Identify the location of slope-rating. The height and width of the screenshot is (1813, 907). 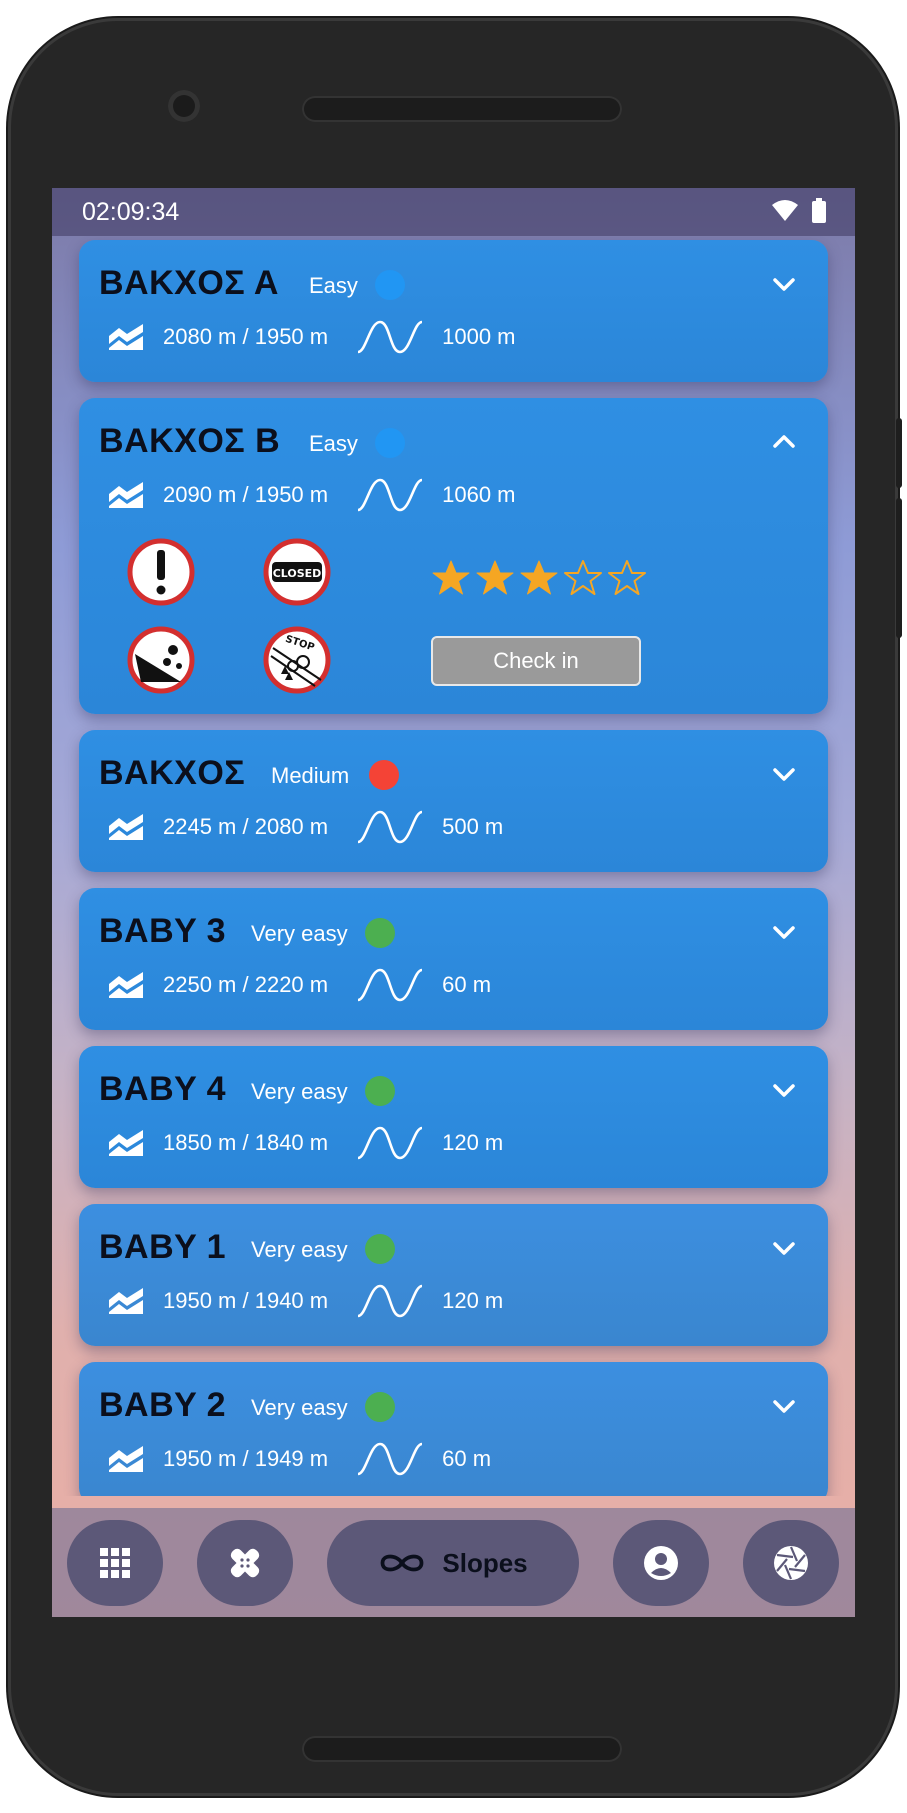
(539, 578).